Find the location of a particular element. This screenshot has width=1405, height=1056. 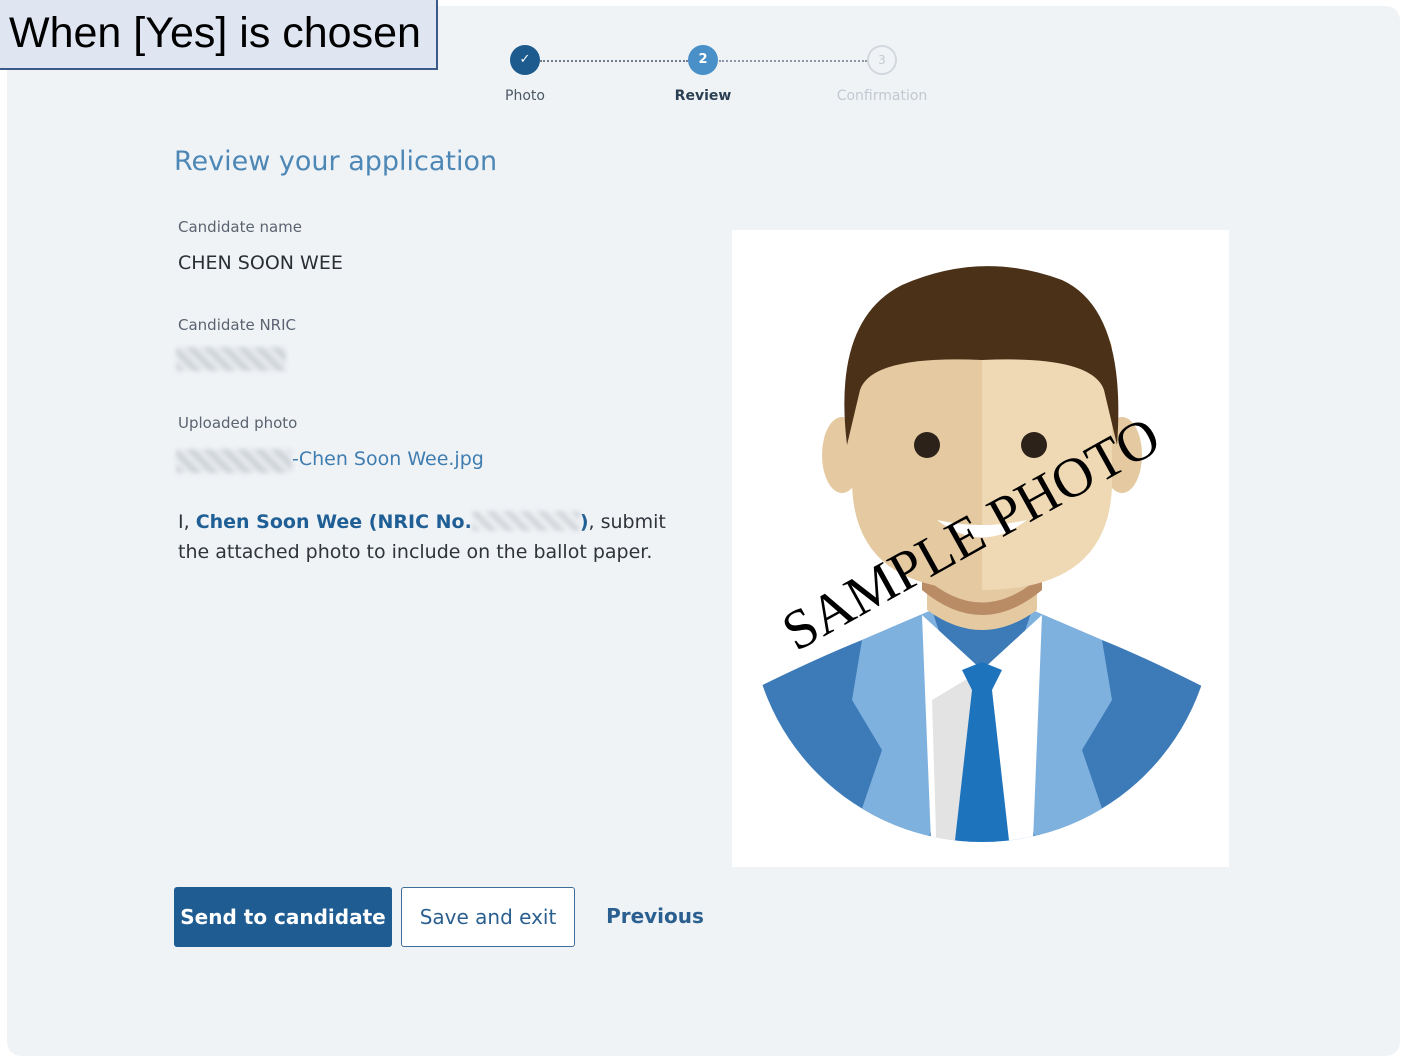

step-review-label: Review is located at coordinates (703, 96).